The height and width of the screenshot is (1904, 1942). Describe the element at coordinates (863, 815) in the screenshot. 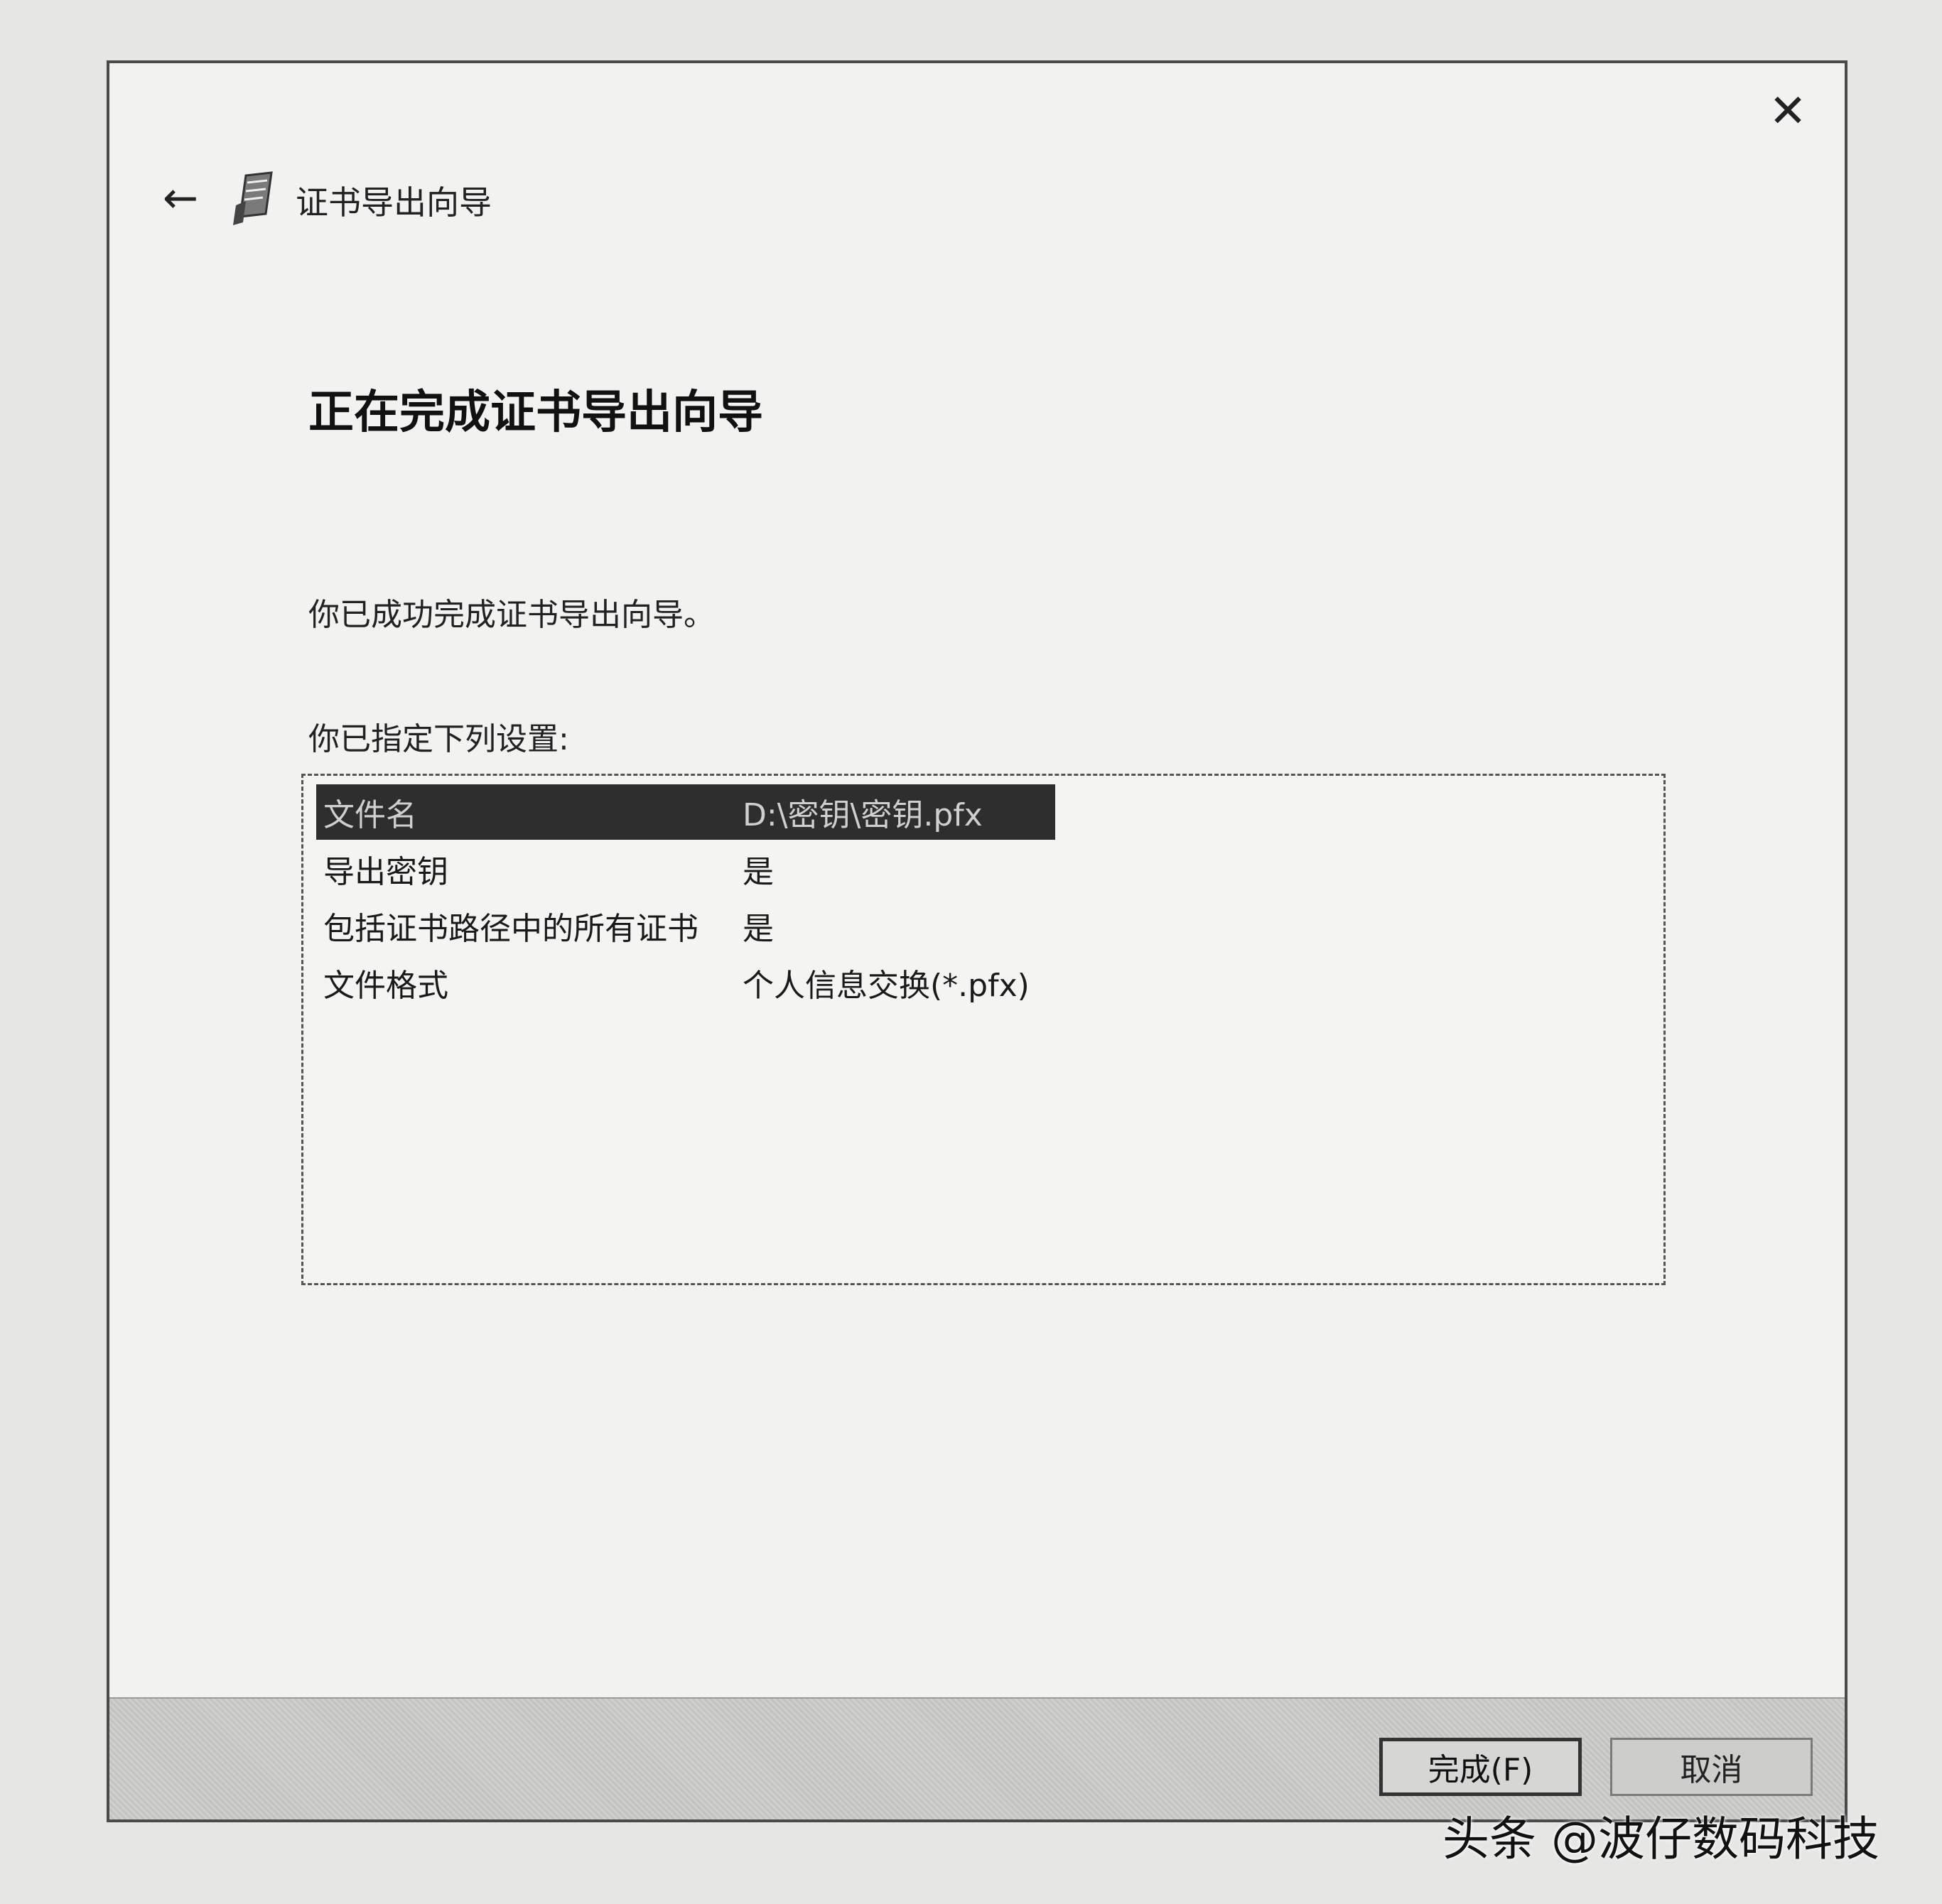

I see `setting-value: D:\密钥\密钥.pfx` at that location.